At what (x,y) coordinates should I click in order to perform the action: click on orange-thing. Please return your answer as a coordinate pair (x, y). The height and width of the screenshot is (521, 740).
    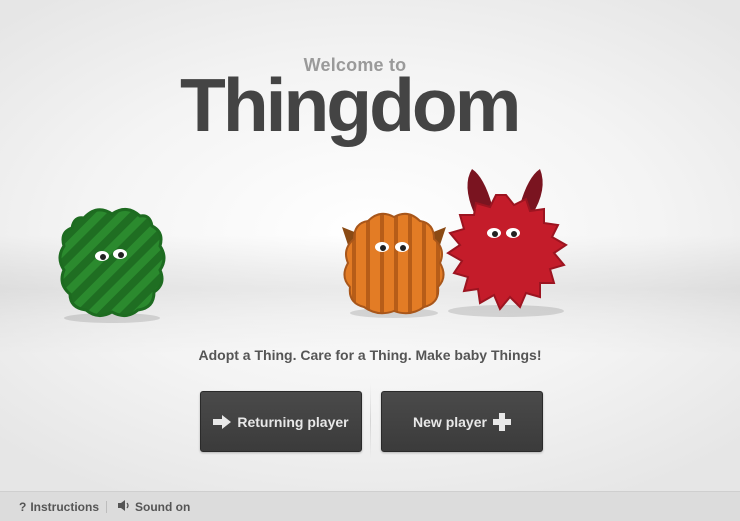
    Looking at the image, I should click on (394, 262).